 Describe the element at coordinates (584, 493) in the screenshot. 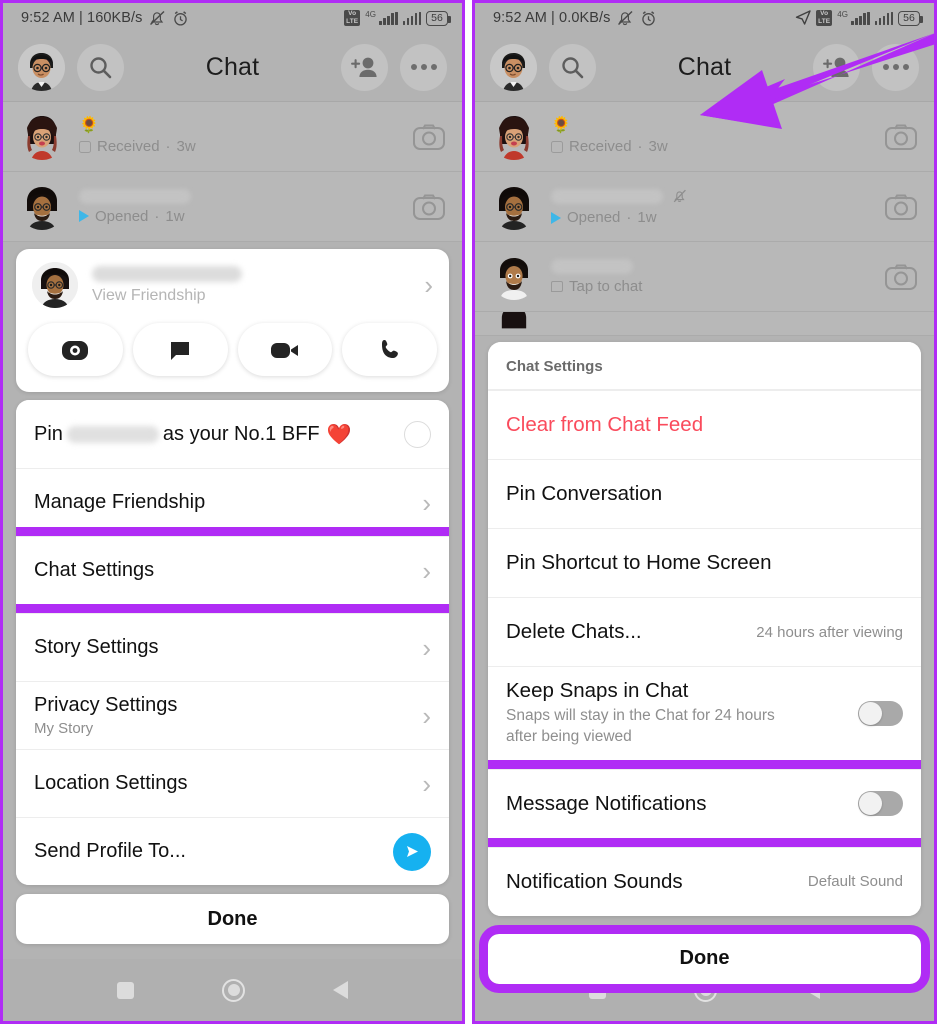

I see `pin-conversation-label: Pin Conversation` at that location.